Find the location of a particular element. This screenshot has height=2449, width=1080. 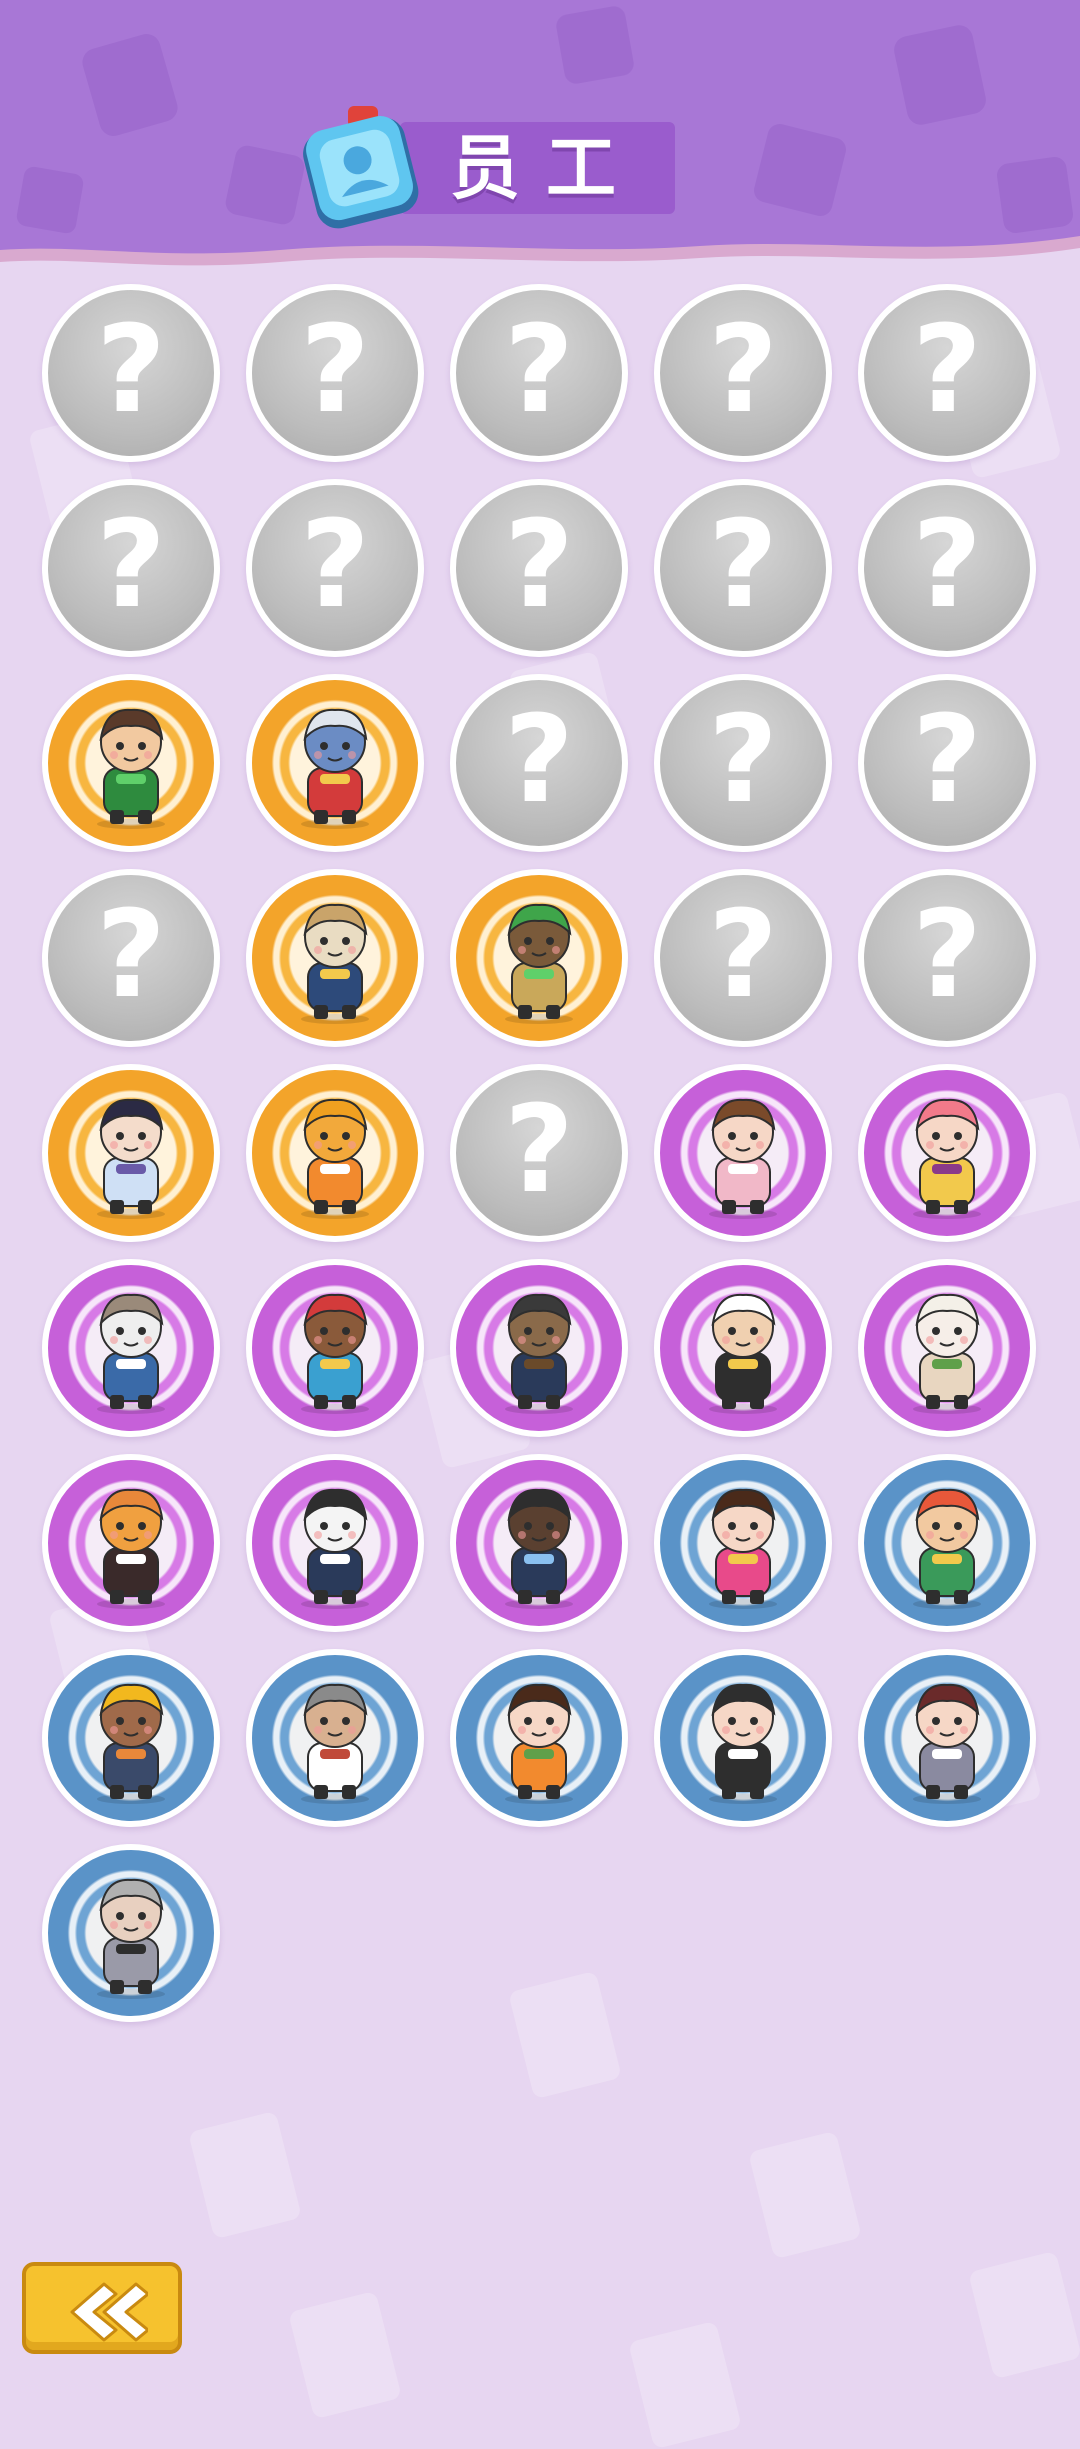

chevron-left-icon is located at coordinates (109, 2312).